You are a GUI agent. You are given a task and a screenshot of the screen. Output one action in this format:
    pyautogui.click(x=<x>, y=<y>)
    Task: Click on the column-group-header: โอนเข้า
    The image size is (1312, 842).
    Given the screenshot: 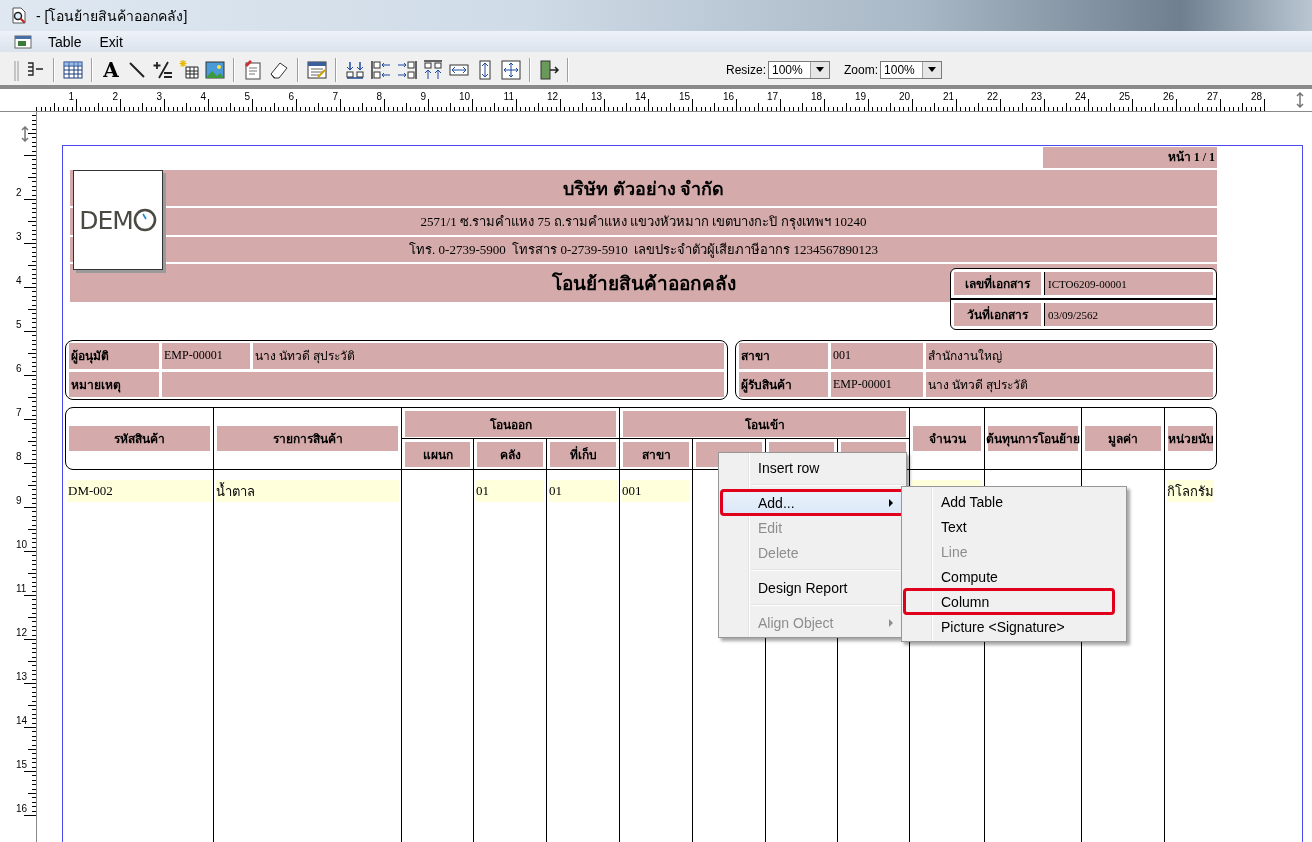 What is the action you would take?
    pyautogui.click(x=764, y=424)
    